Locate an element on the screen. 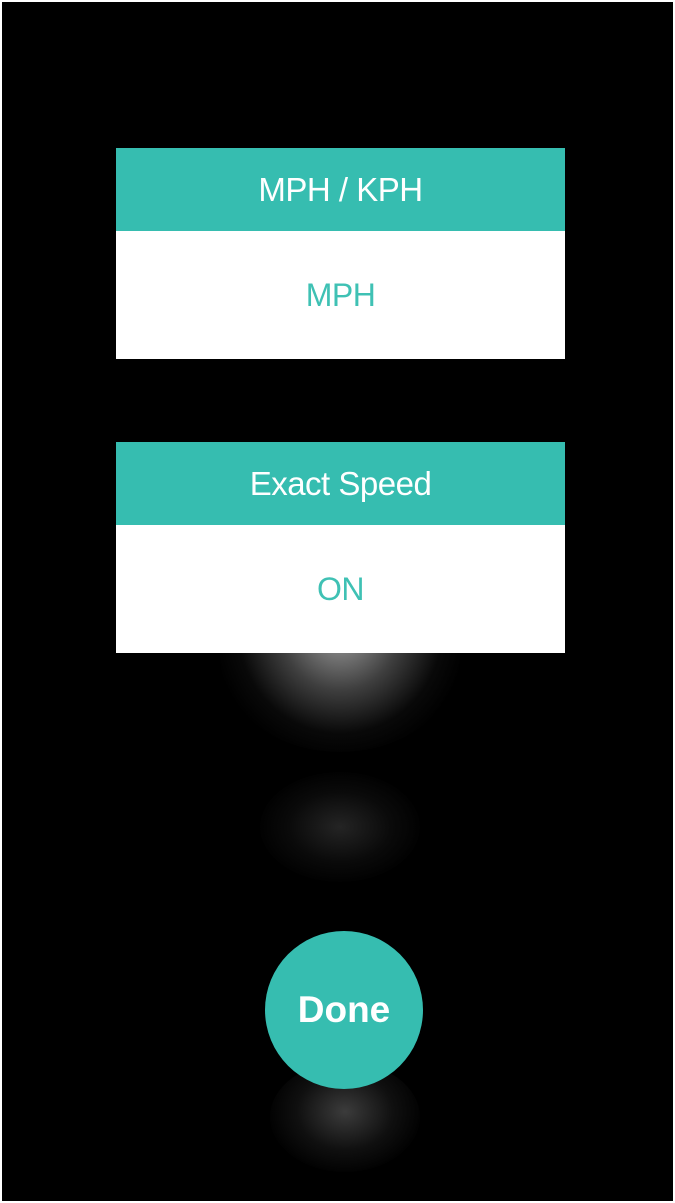 Image resolution: width=675 pixels, height=1203 pixels. exact-speed-setting-toggle: ON is located at coordinates (340, 589).